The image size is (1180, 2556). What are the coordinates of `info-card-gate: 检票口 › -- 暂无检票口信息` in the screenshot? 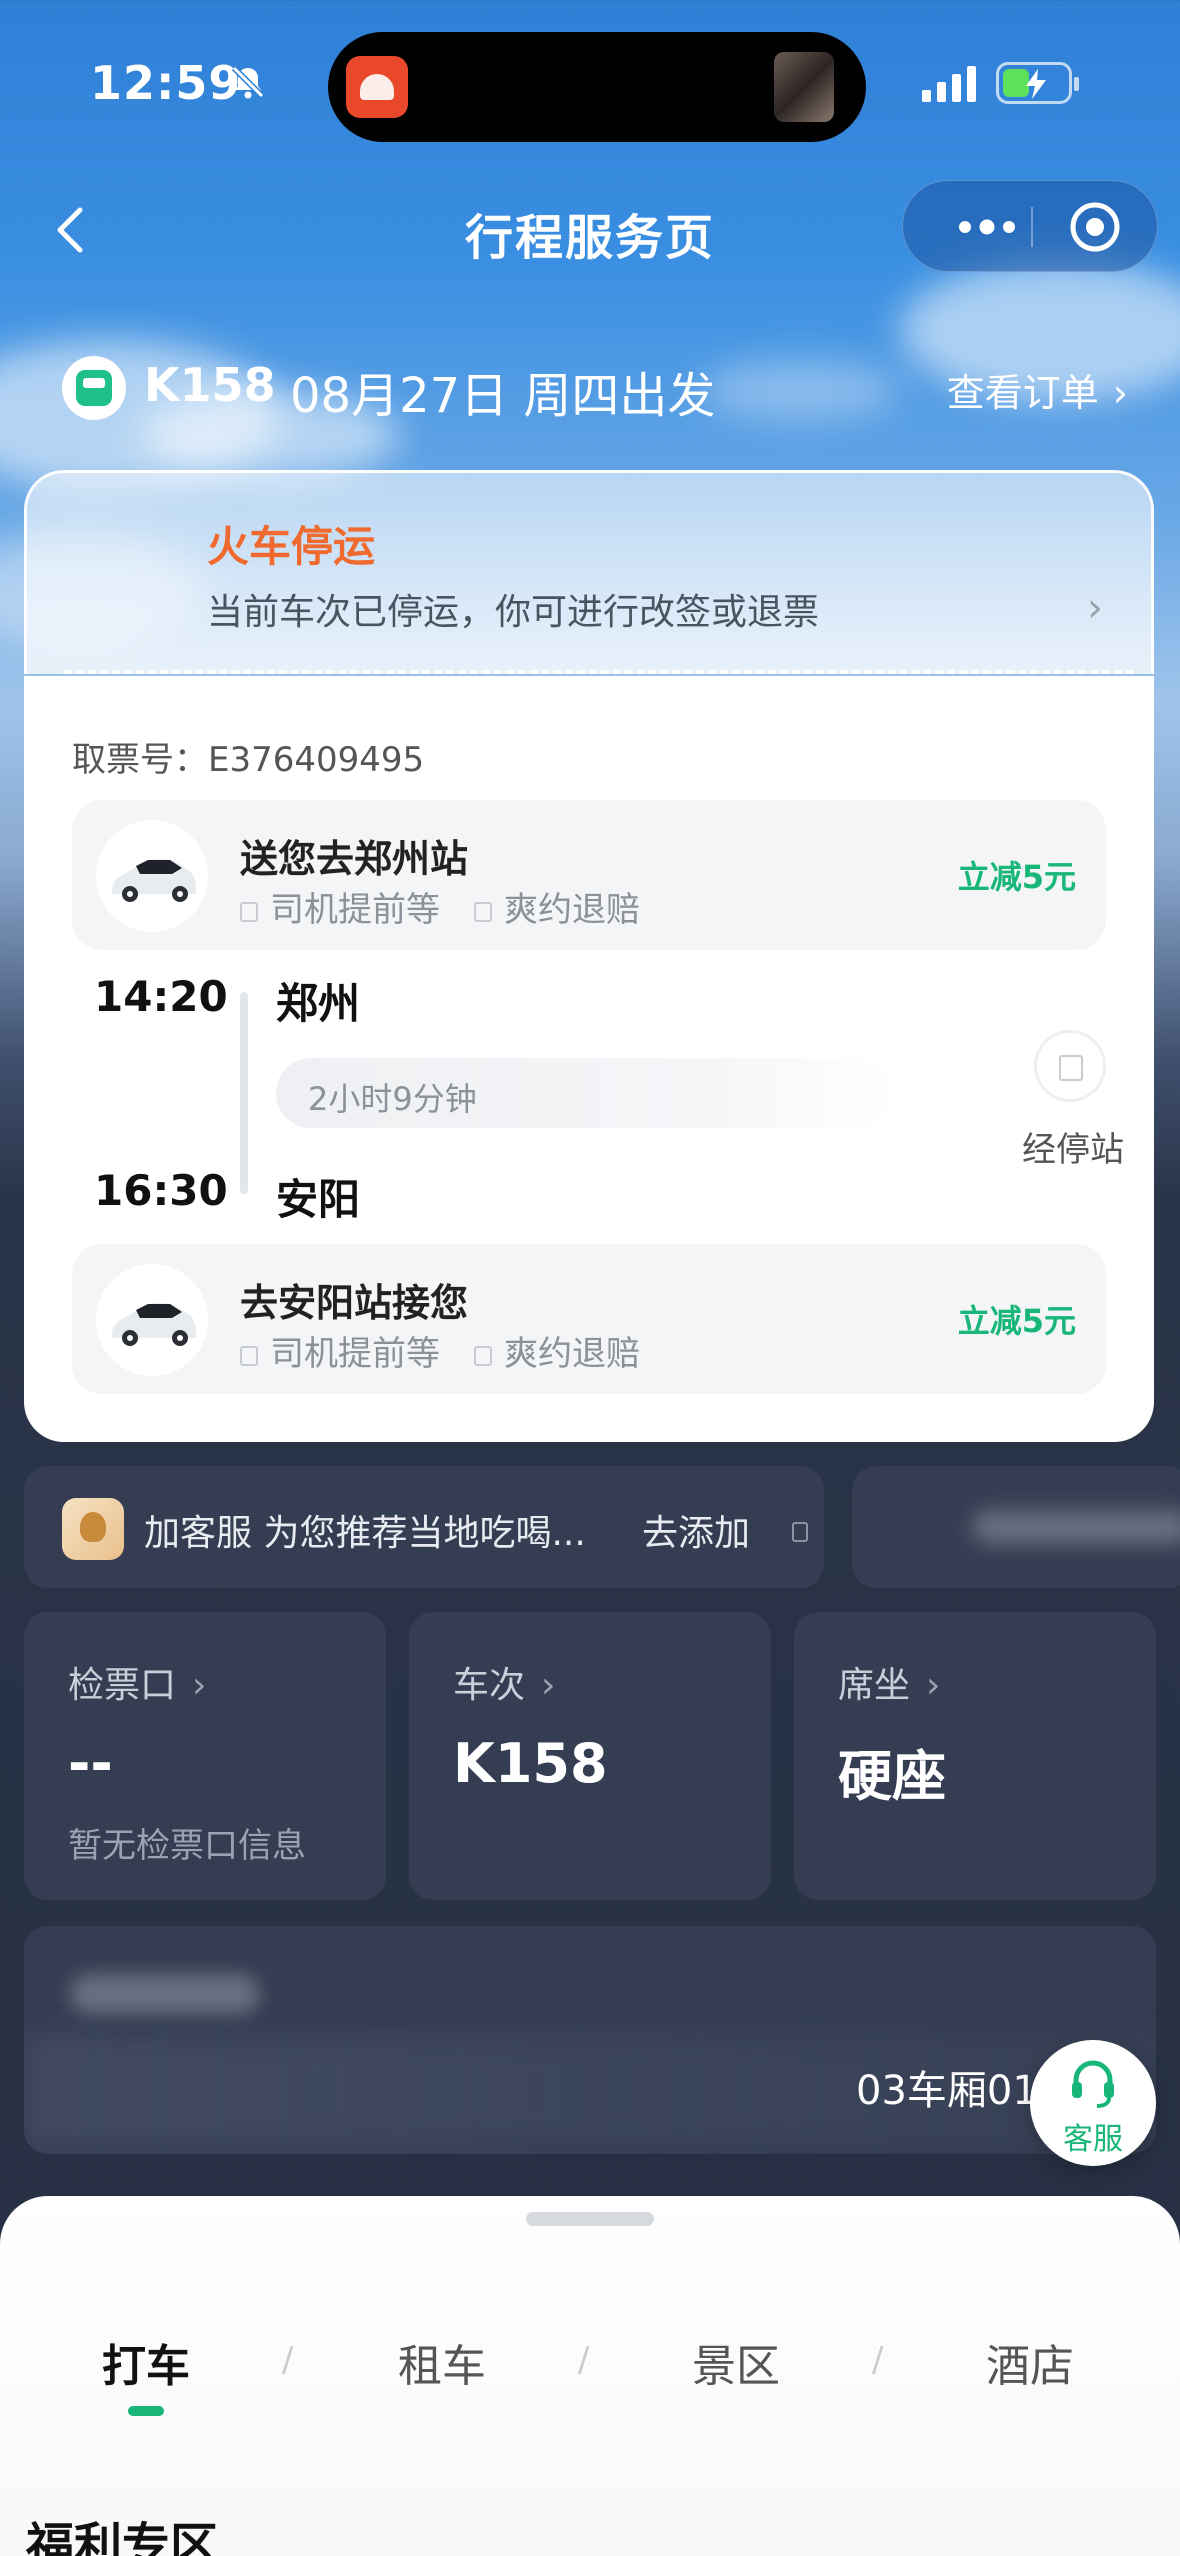 It's located at (205, 1756).